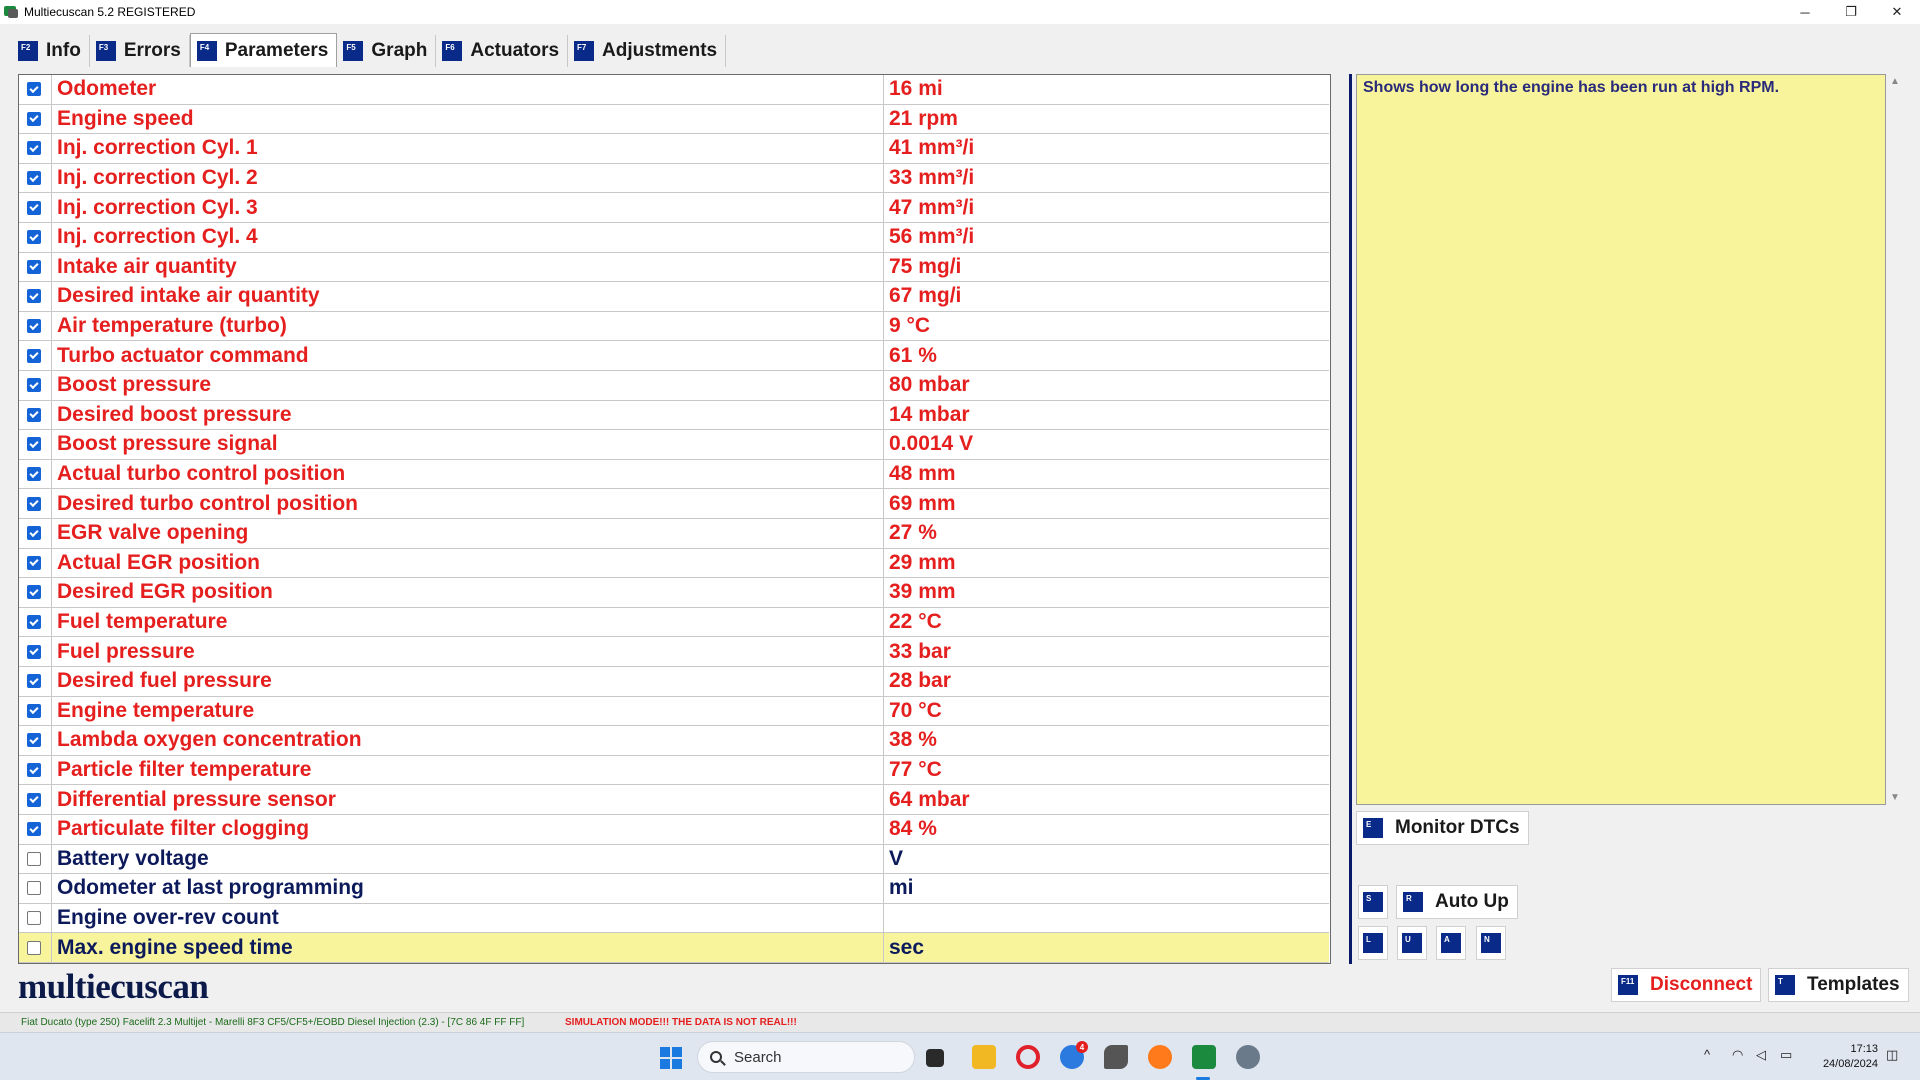 The image size is (1920, 1080). I want to click on tab-graph: F5 Graph, so click(387, 51).